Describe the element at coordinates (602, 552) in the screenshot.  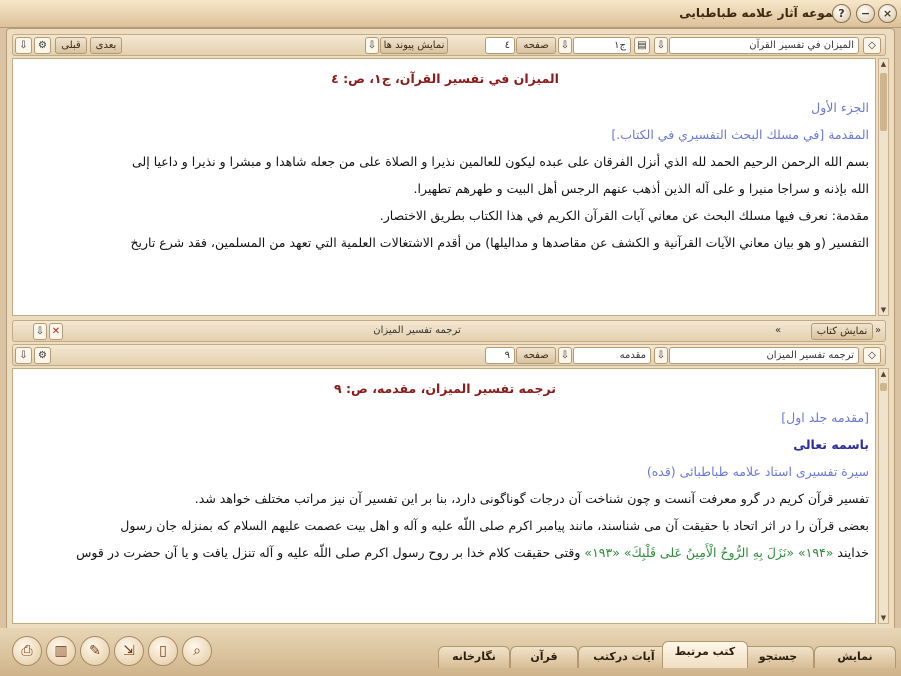
I see `verse-ref: «۱۹۳»` at that location.